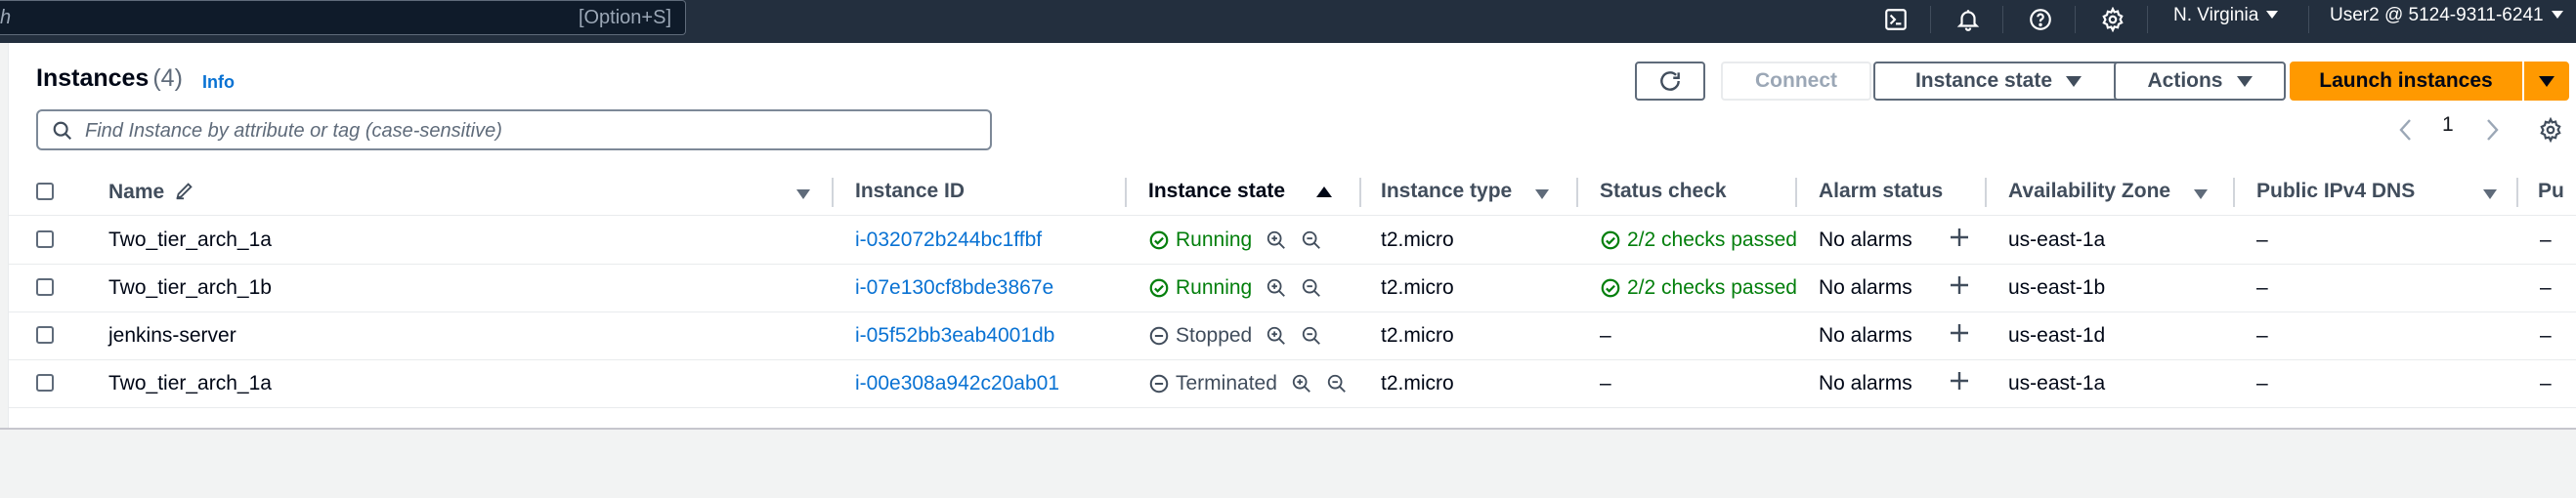 The image size is (2576, 498). Describe the element at coordinates (2335, 192) in the screenshot. I see `column-header-public-dns: Public IPv4 DNS` at that location.